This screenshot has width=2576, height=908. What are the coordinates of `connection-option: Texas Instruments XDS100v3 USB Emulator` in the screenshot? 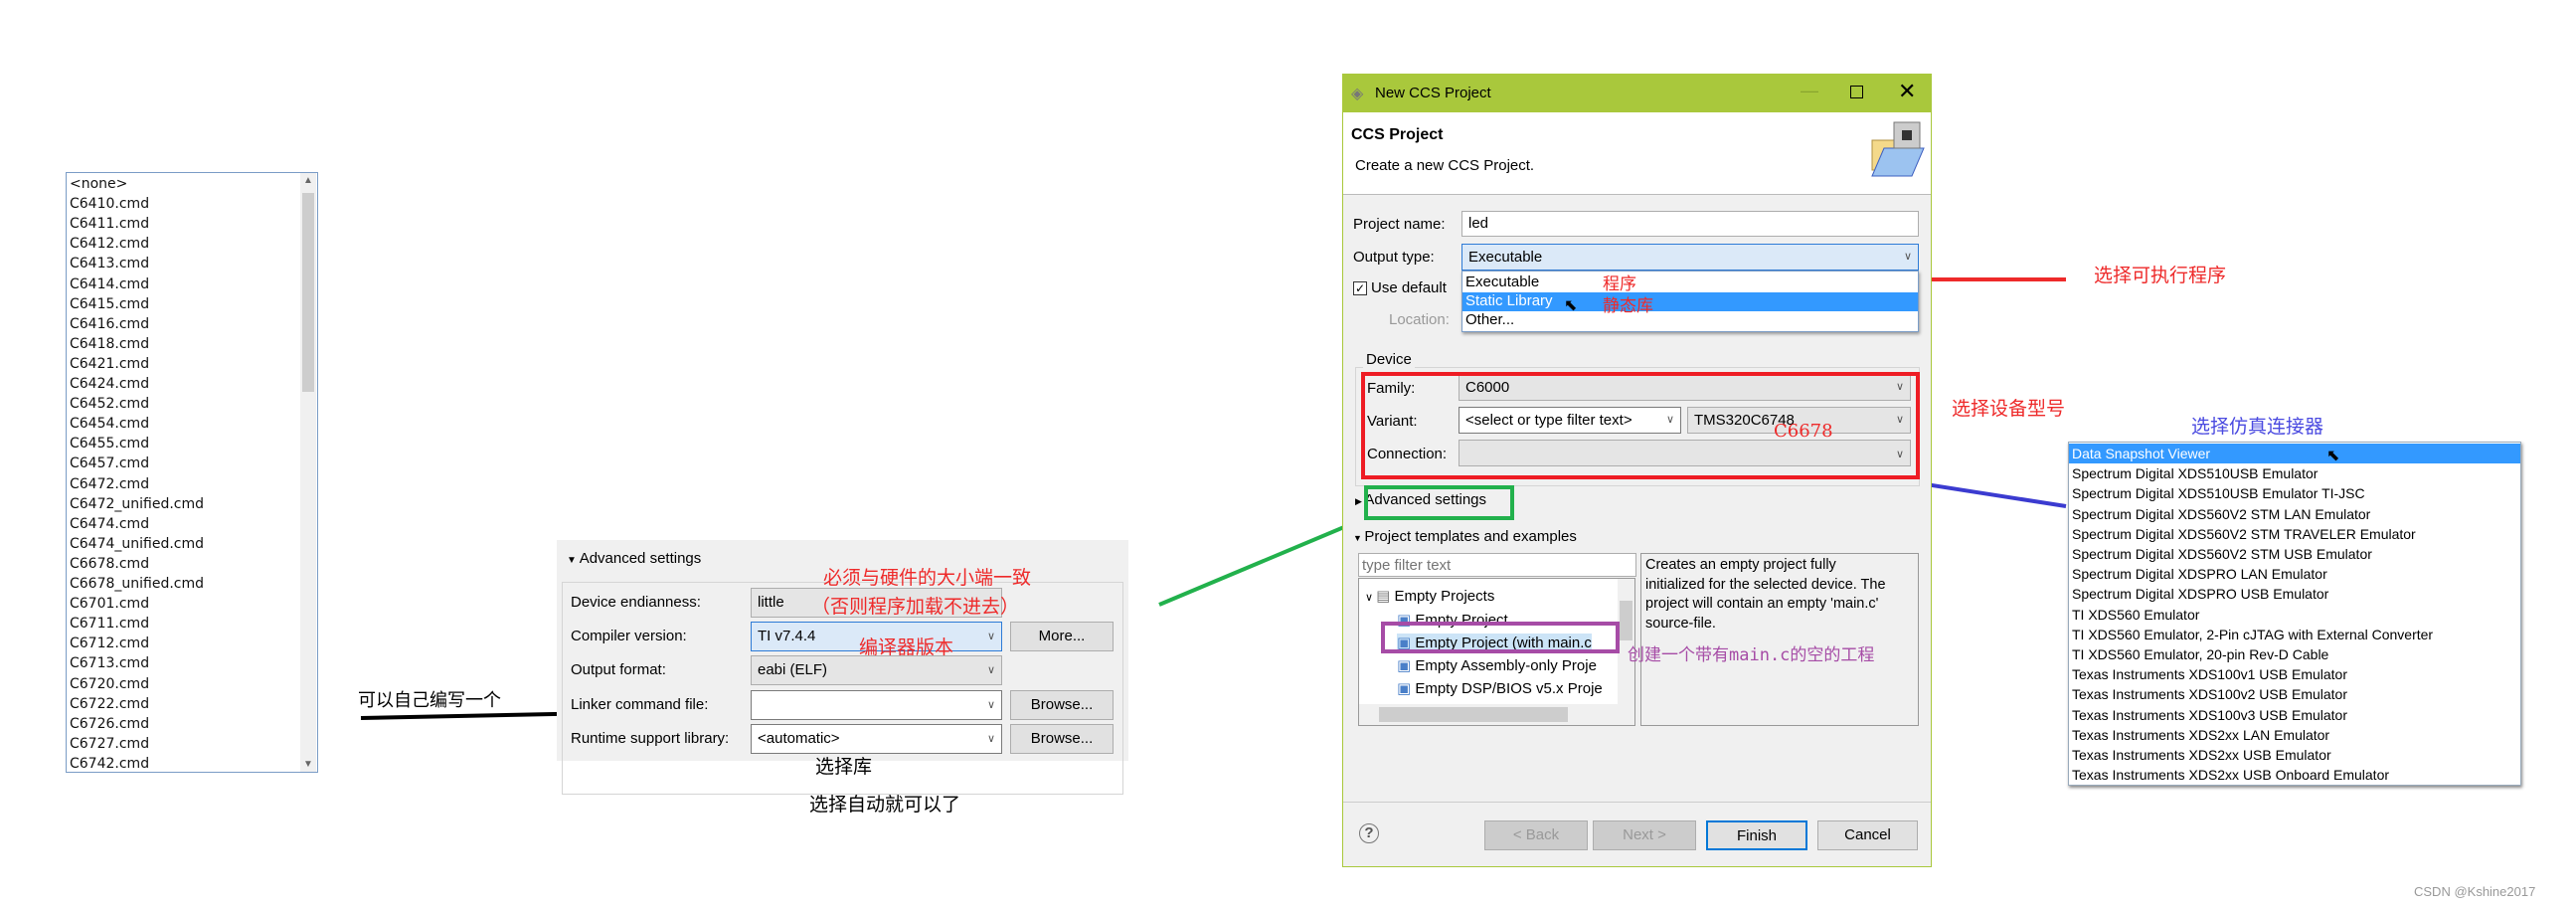 It's located at (2294, 715).